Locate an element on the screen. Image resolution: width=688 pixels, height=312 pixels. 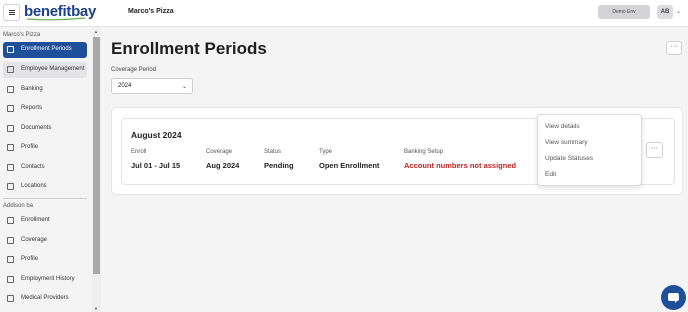
sidebar-item-label: Documents is located at coordinates (36, 128).